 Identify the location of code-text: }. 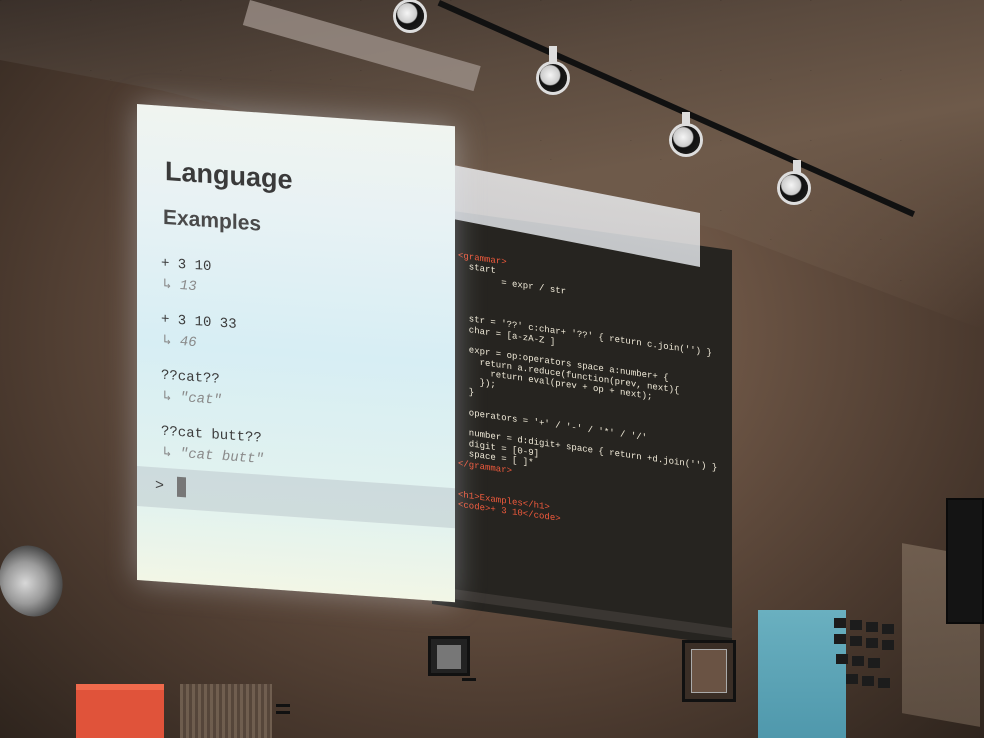
(466, 391).